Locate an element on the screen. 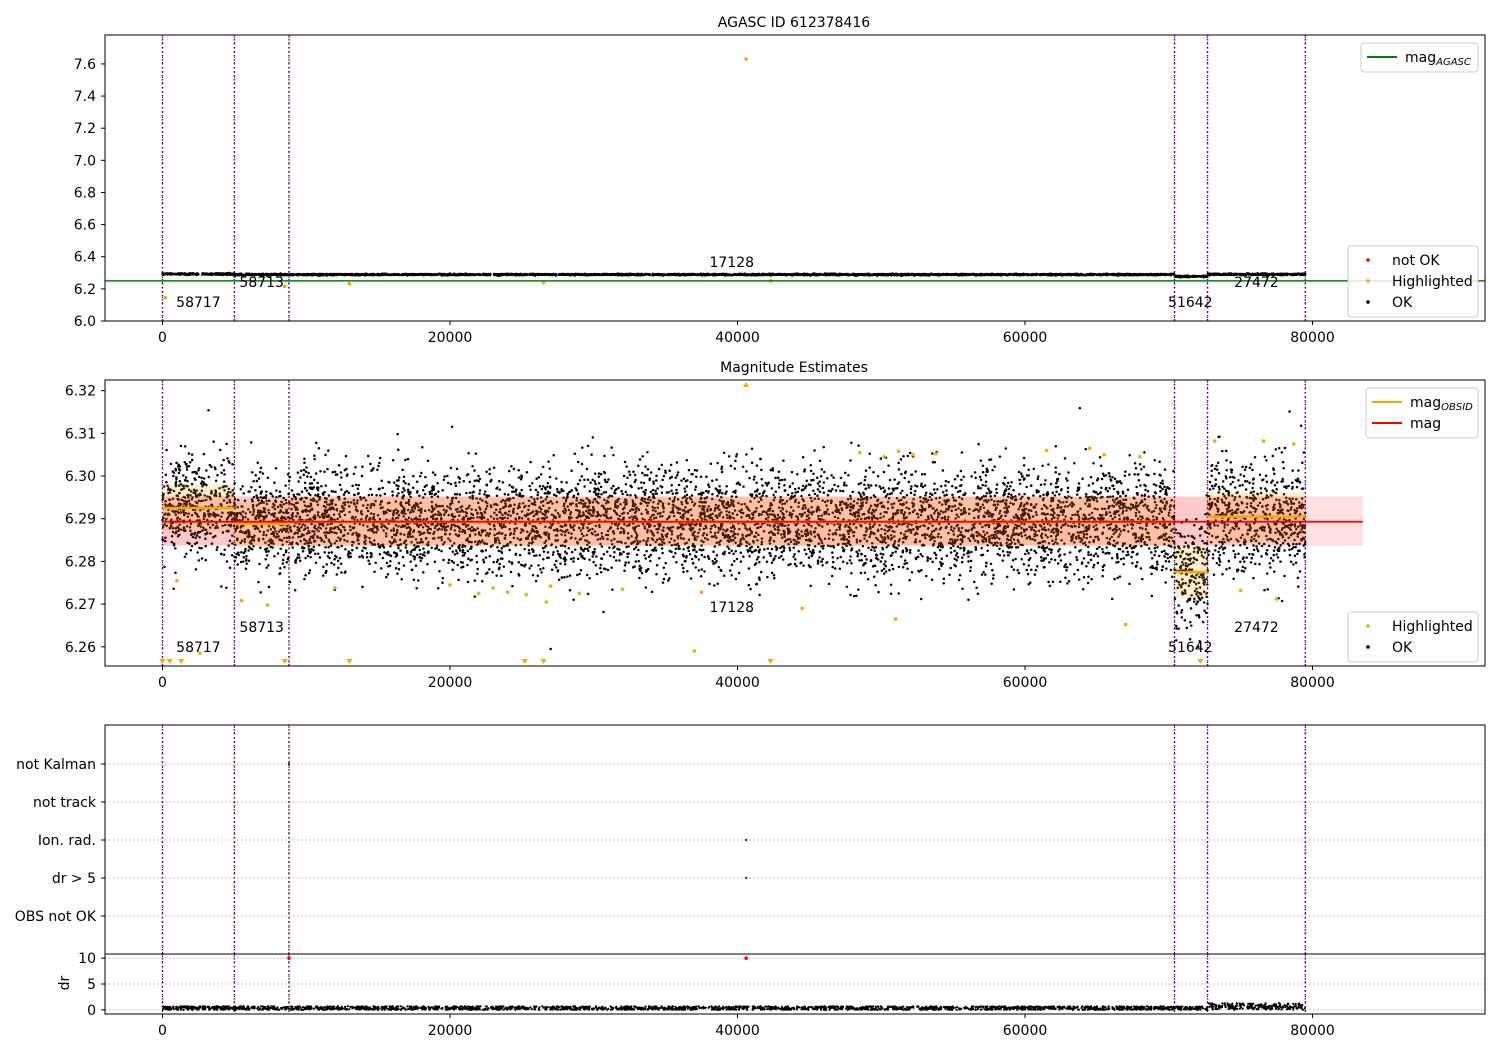 This screenshot has height=1050, width=1500. y-tick-label: 6.2 is located at coordinates (85, 290).